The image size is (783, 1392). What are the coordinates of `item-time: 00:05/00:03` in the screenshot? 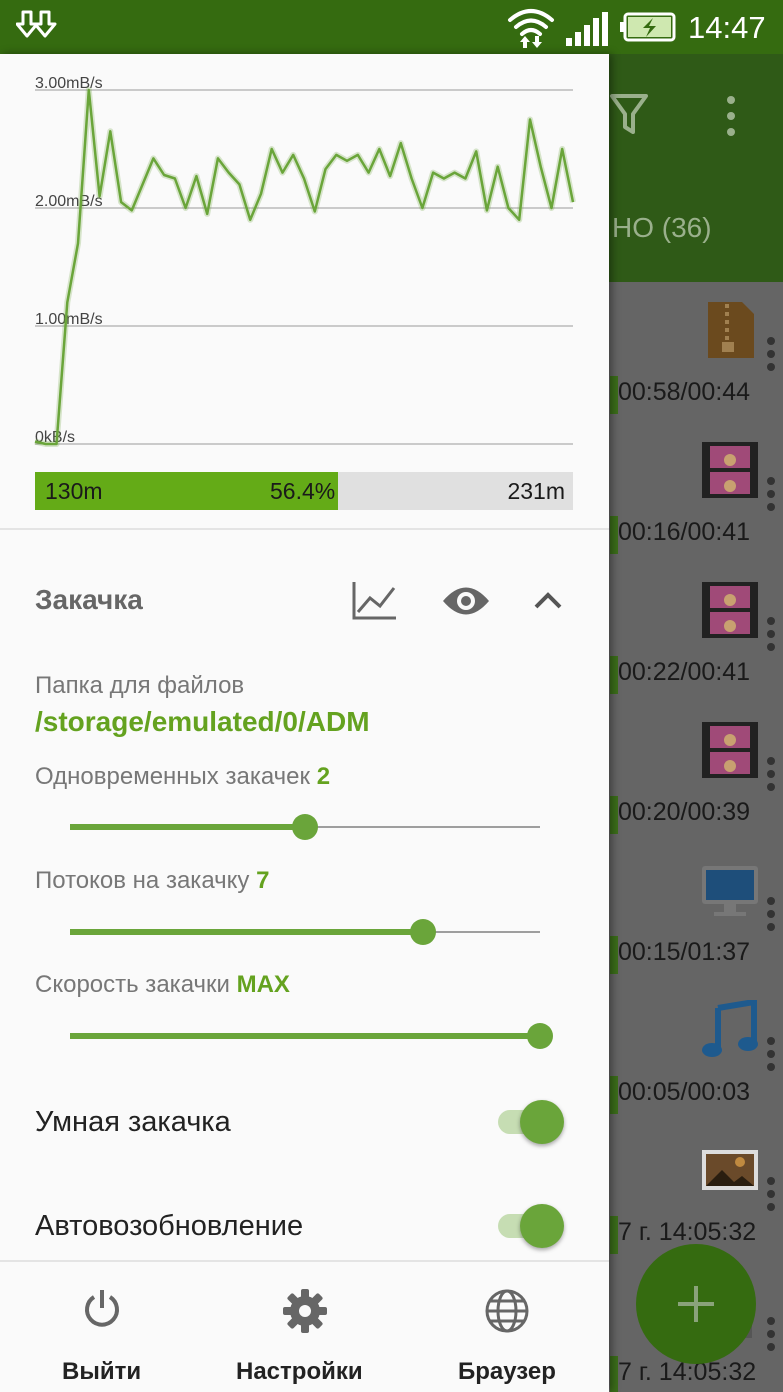 It's located at (684, 1092).